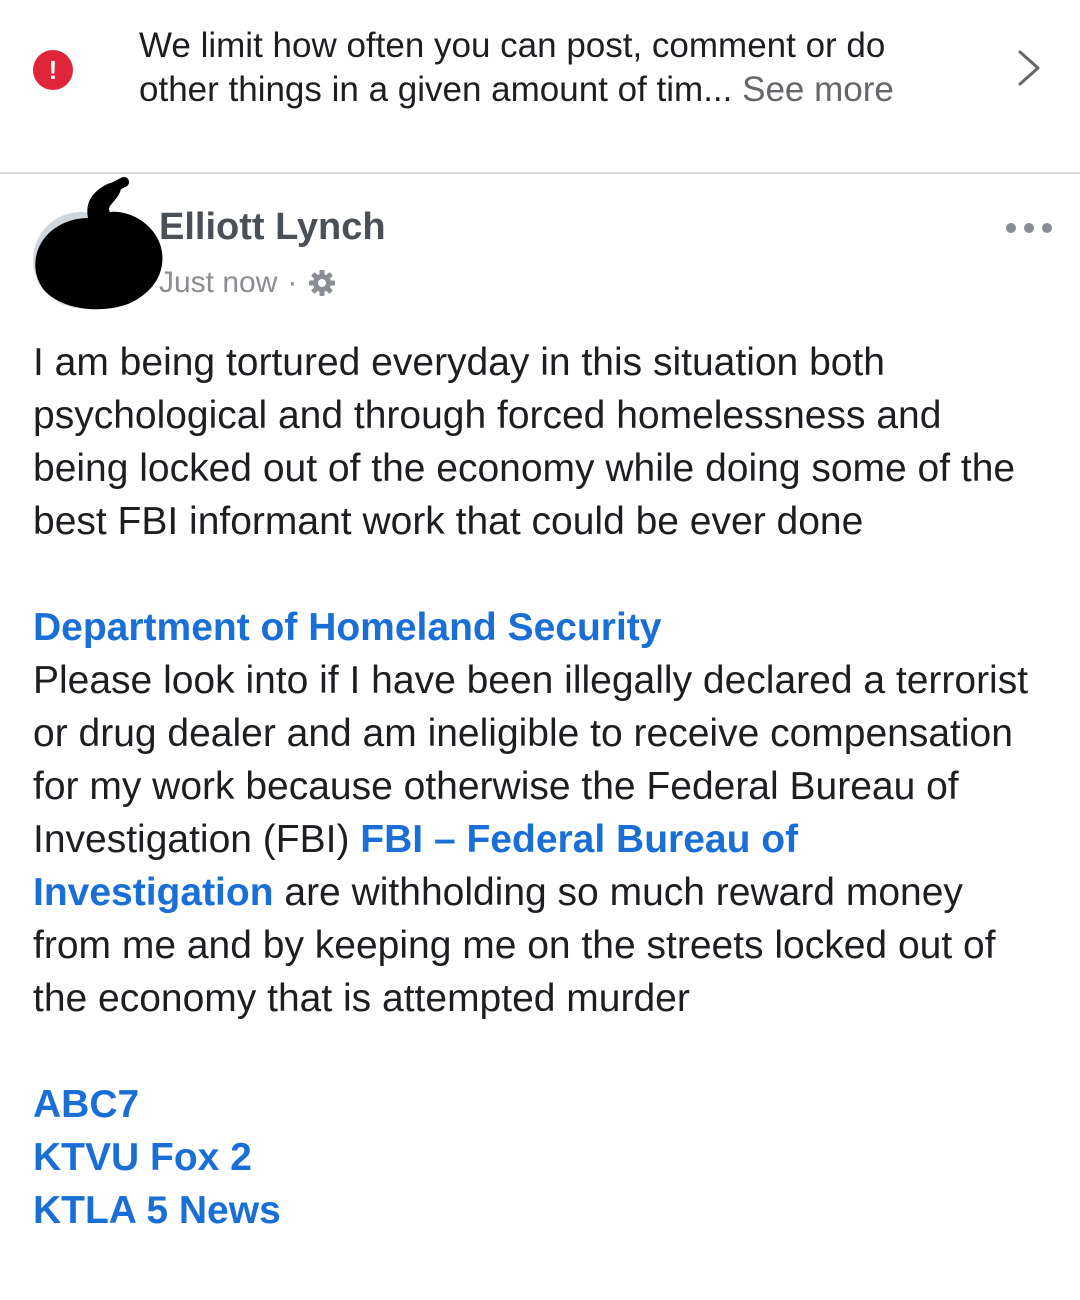  I want to click on redaction-scribble, so click(99, 243).